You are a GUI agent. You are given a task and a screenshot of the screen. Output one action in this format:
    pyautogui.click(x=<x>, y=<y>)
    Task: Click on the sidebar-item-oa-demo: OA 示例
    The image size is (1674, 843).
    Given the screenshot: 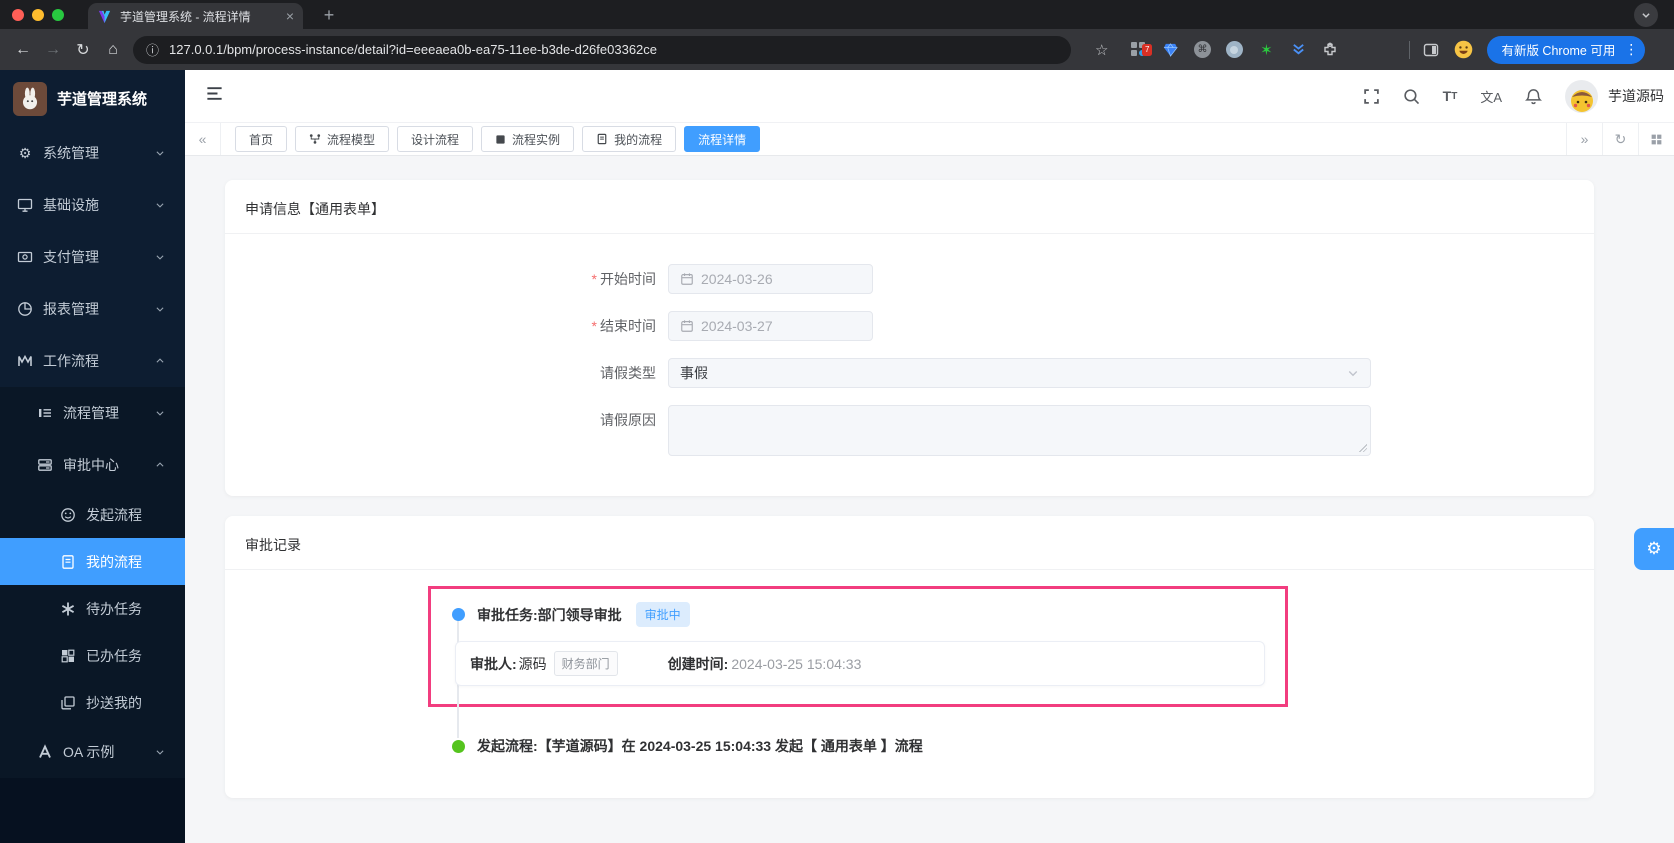 What is the action you would take?
    pyautogui.click(x=92, y=752)
    